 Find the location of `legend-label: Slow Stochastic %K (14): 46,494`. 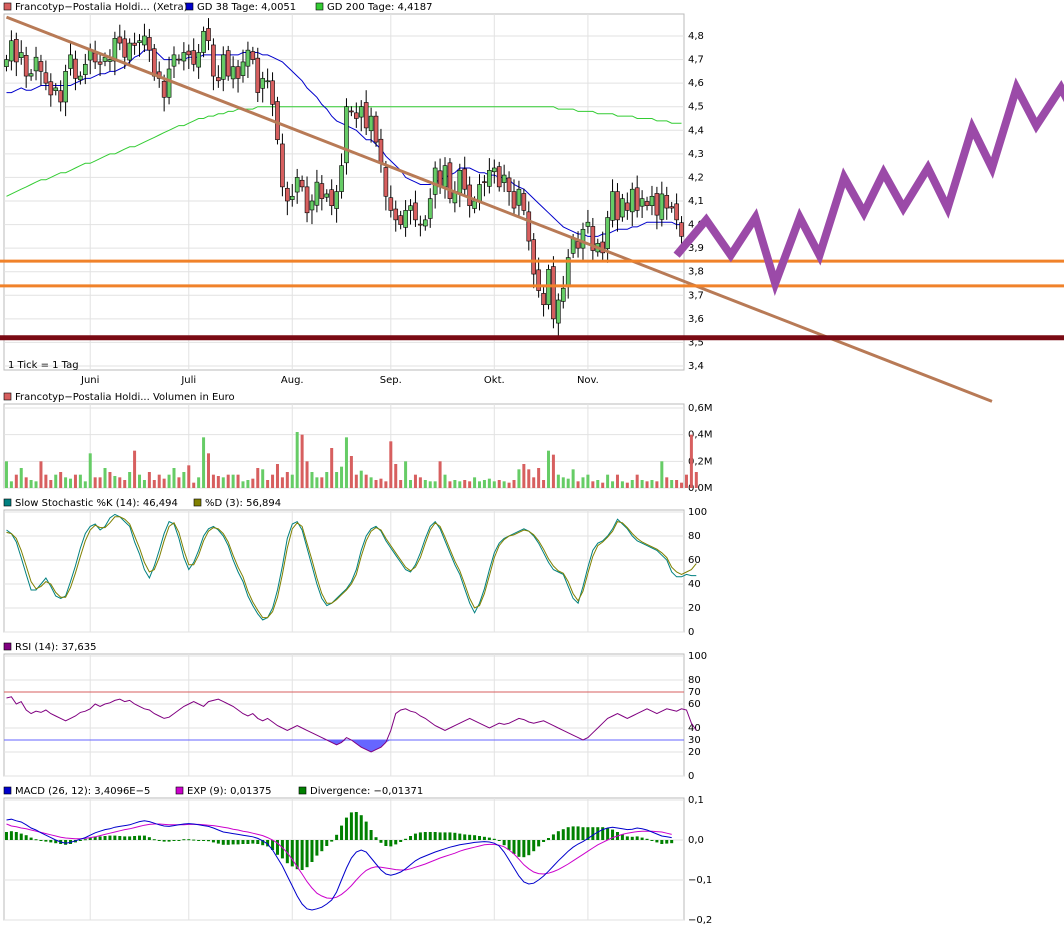

legend-label: Slow Stochastic %K (14): 46,494 is located at coordinates (96, 503).